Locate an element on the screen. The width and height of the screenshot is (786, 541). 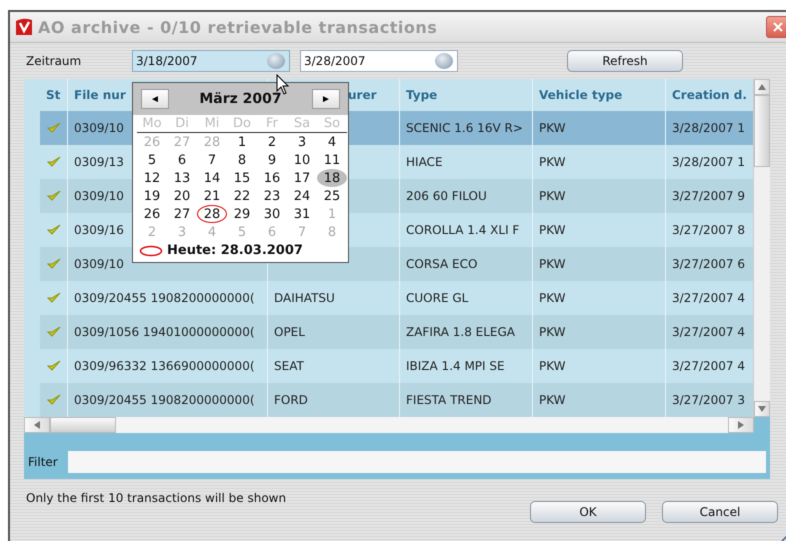
table-cell: HIACE is located at coordinates (424, 162).